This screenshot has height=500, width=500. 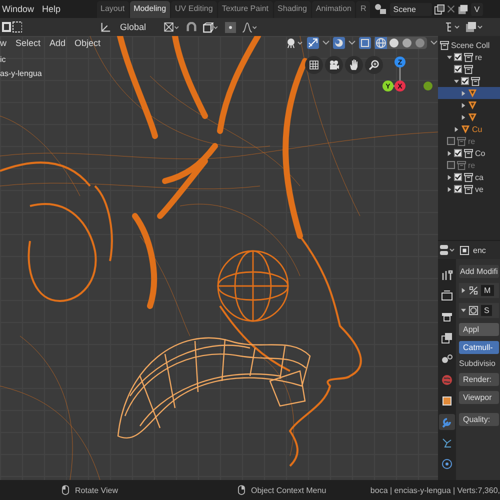 I want to click on quality-field: Quality:, so click(x=479, y=419).